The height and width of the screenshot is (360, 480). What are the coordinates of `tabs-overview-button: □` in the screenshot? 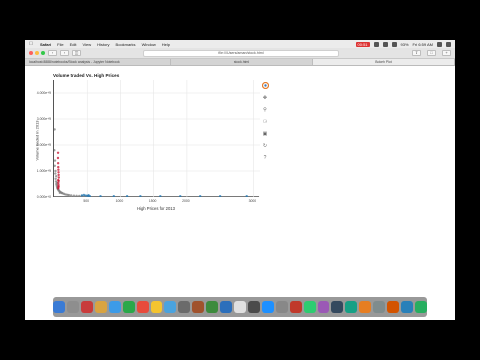 It's located at (431, 53).